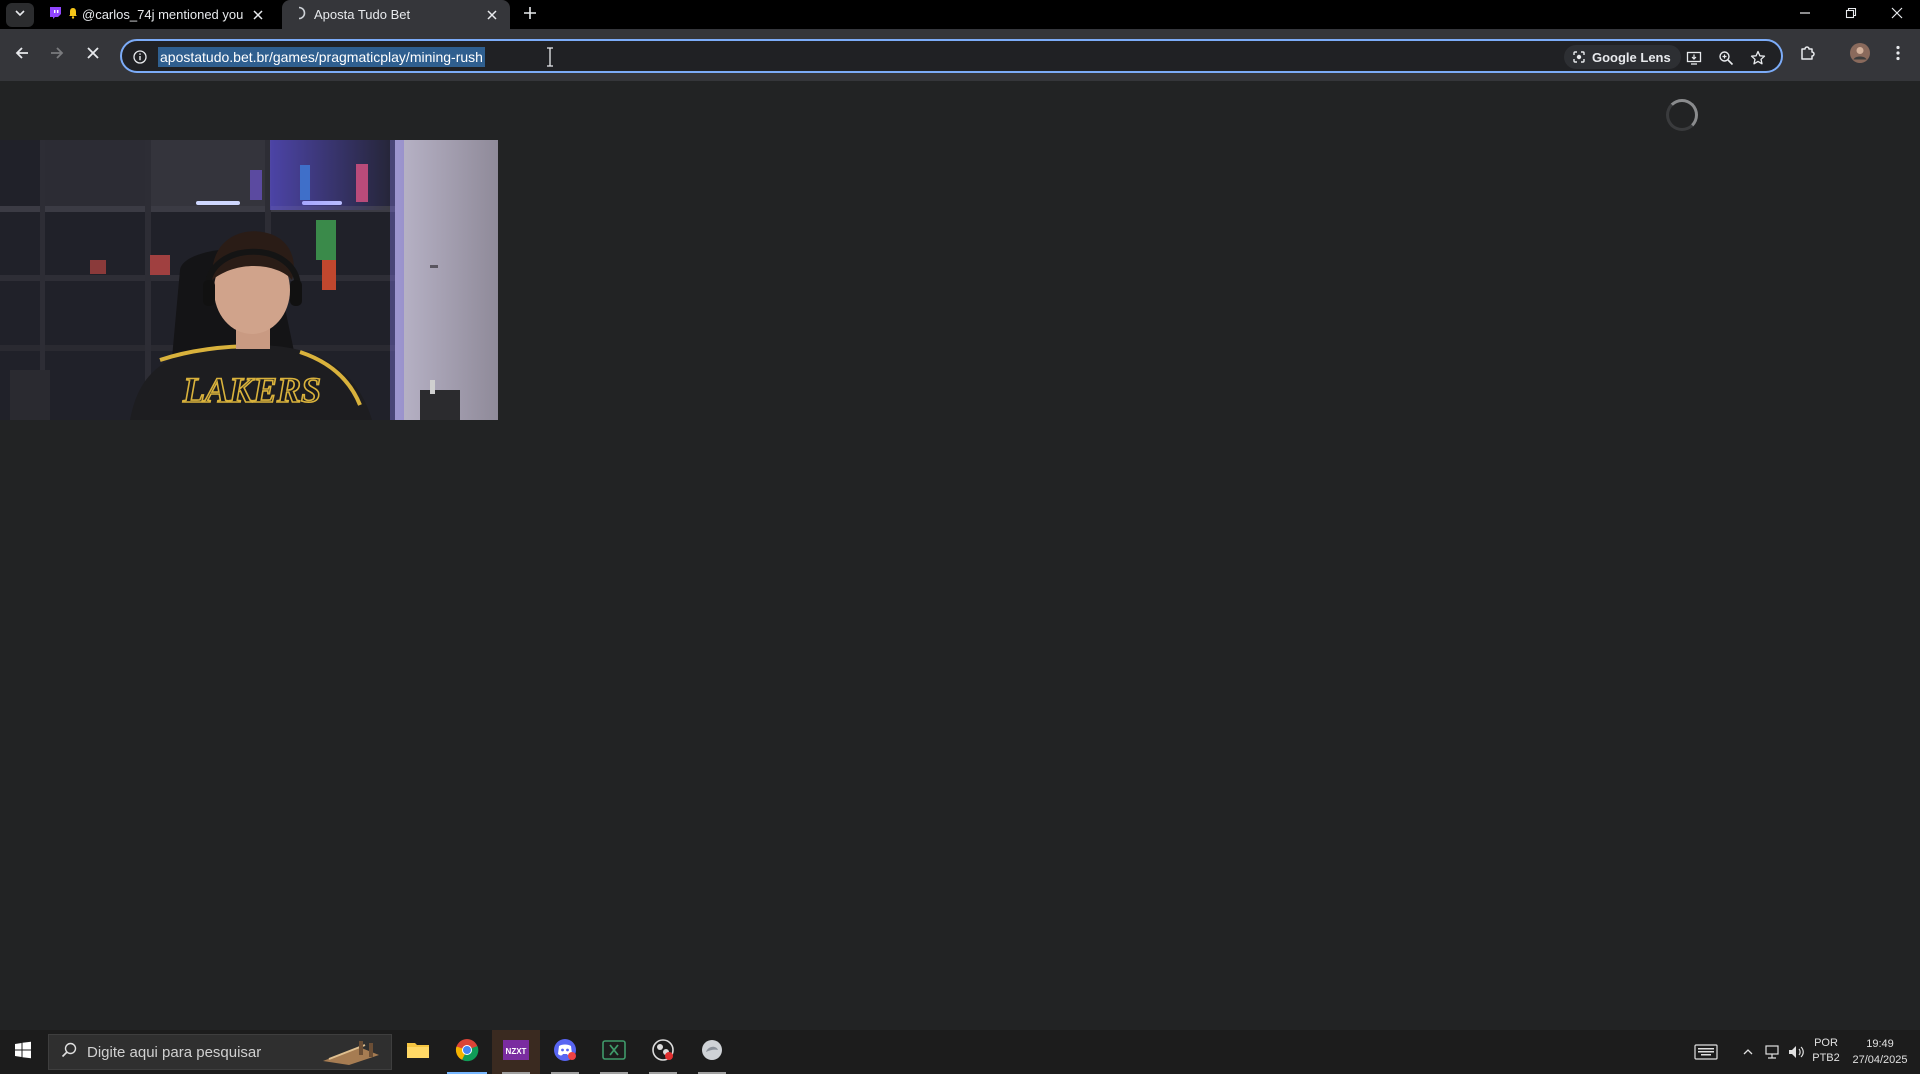 Image resolution: width=1920 pixels, height=1074 pixels. Describe the element at coordinates (1880, 1060) in the screenshot. I see `clock-date: 27/04/2025` at that location.